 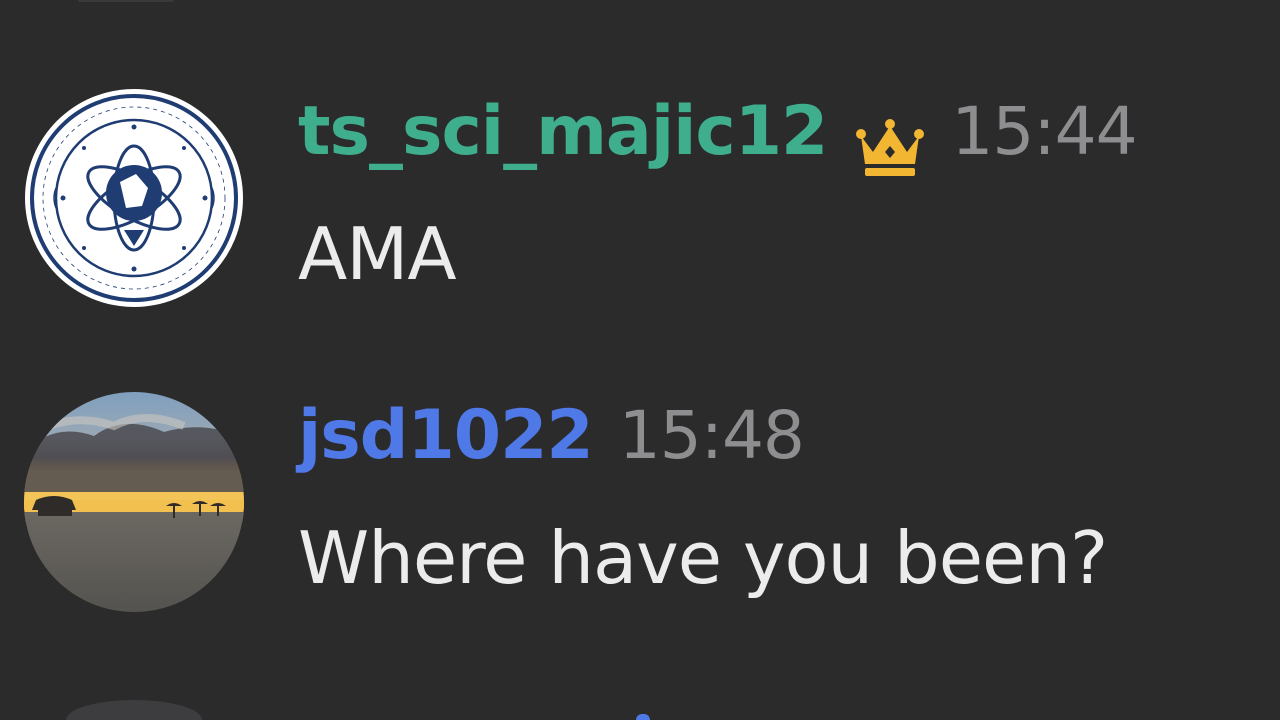 I want to click on next-message-username-edge, so click(x=643, y=717).